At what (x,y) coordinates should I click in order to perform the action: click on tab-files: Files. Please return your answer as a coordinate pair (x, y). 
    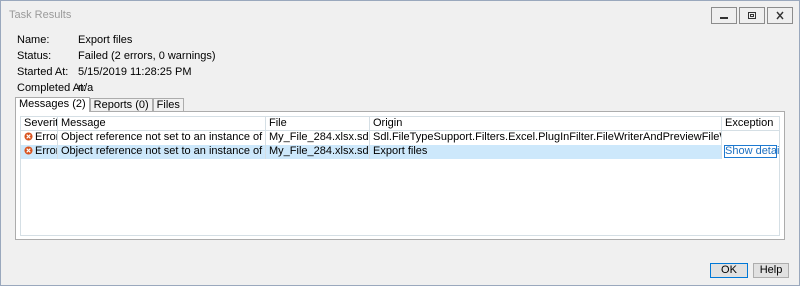
    Looking at the image, I should click on (168, 105).